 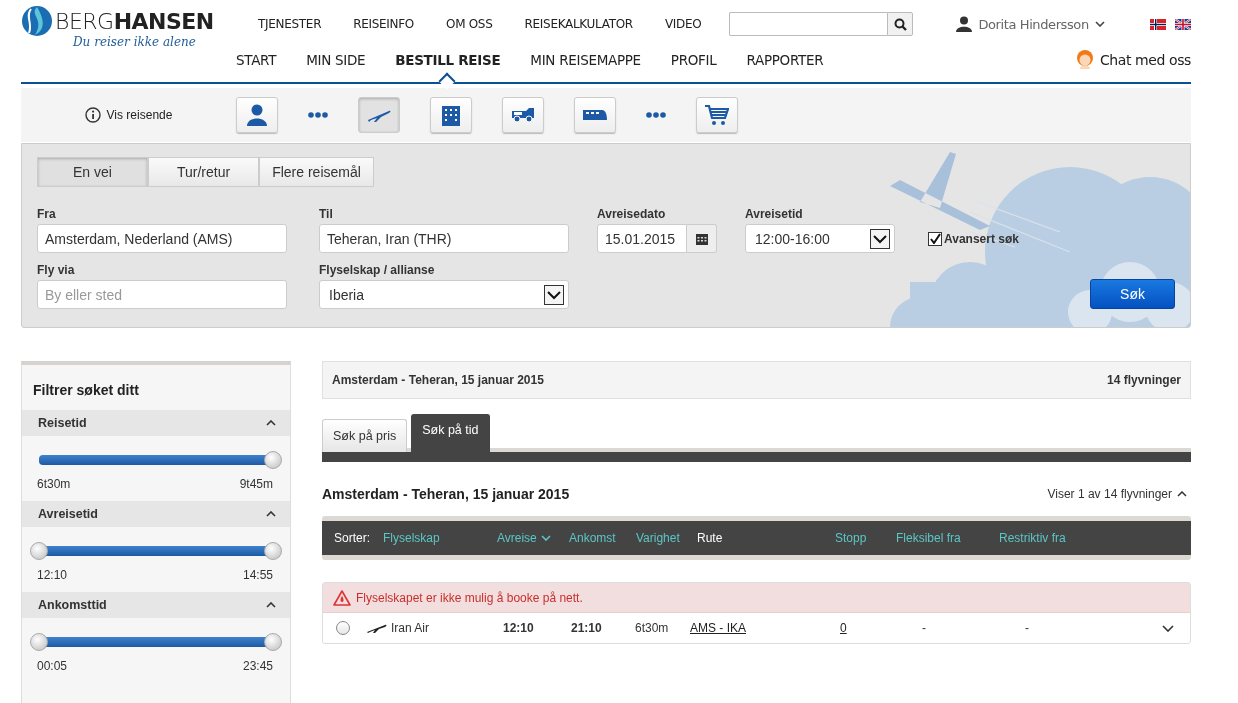 I want to click on car-icon, so click(x=523, y=115).